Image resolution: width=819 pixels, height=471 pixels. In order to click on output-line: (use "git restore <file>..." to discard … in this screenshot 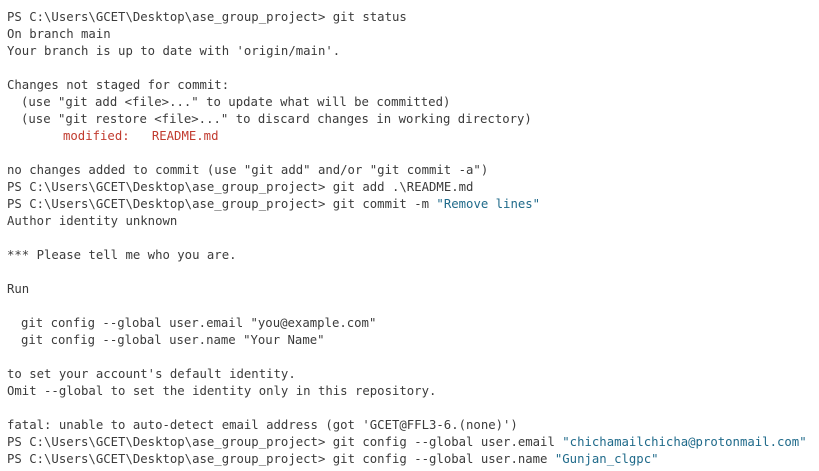, I will do `click(276, 119)`.